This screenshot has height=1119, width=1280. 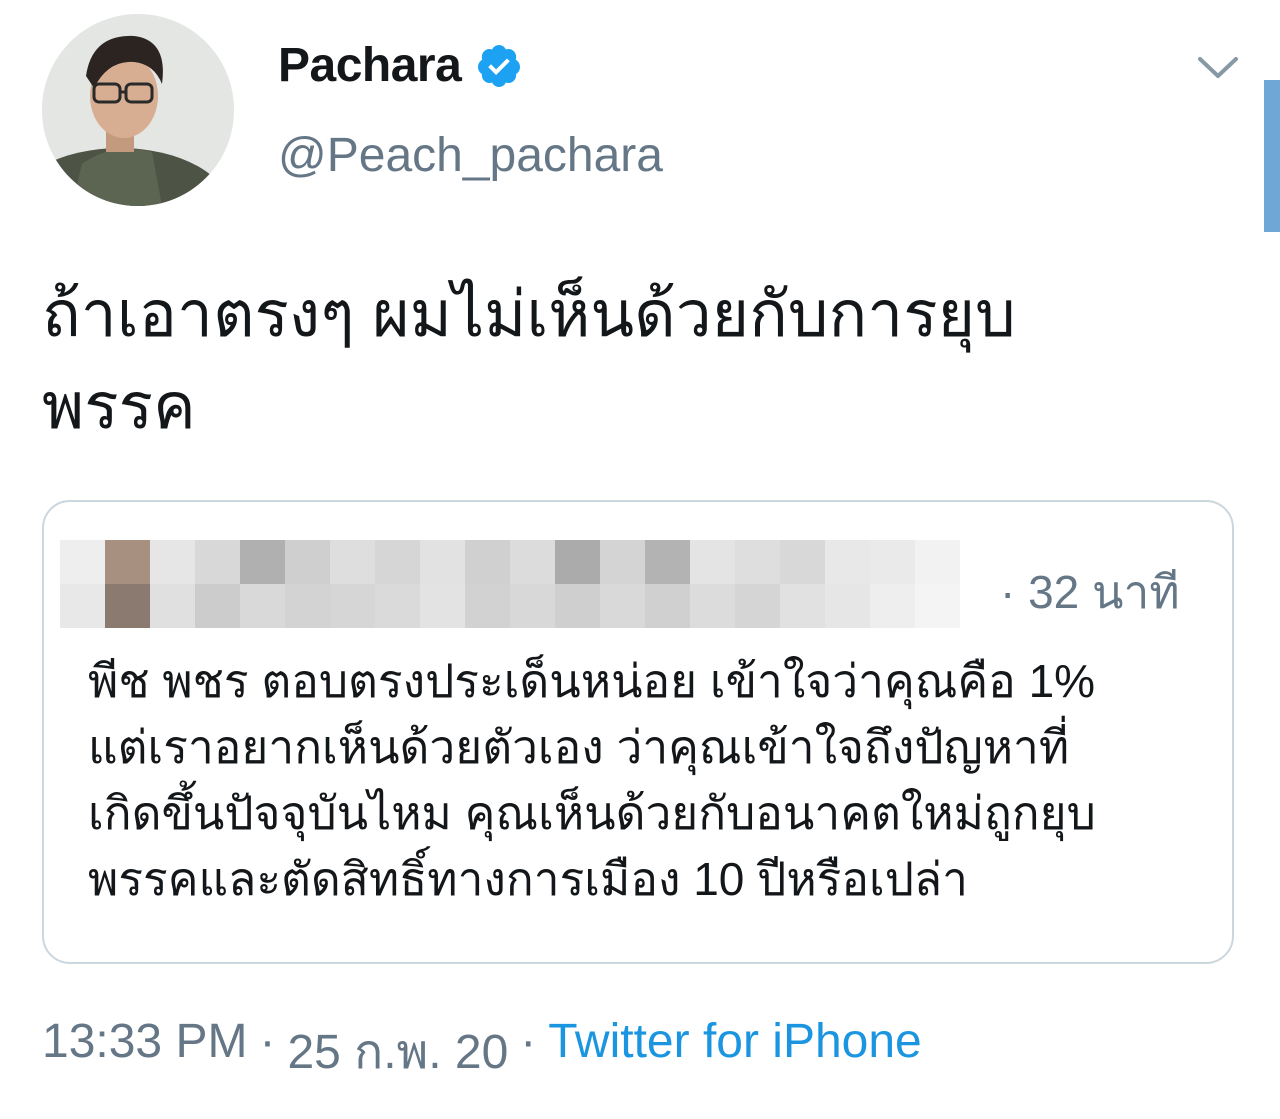 What do you see at coordinates (370, 65) in the screenshot?
I see `author-display-name: Pachara` at bounding box center [370, 65].